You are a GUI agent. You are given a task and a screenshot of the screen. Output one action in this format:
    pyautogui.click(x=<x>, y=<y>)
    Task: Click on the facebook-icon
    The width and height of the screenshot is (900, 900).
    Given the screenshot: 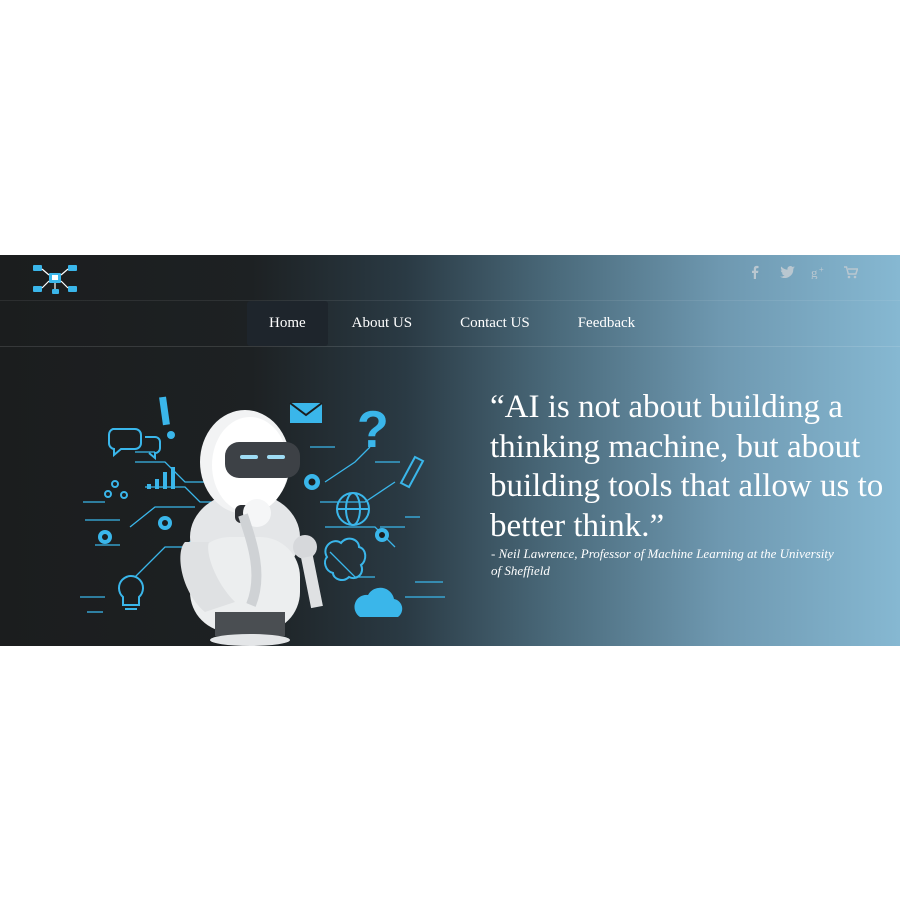 What is the action you would take?
    pyautogui.click(x=755, y=272)
    